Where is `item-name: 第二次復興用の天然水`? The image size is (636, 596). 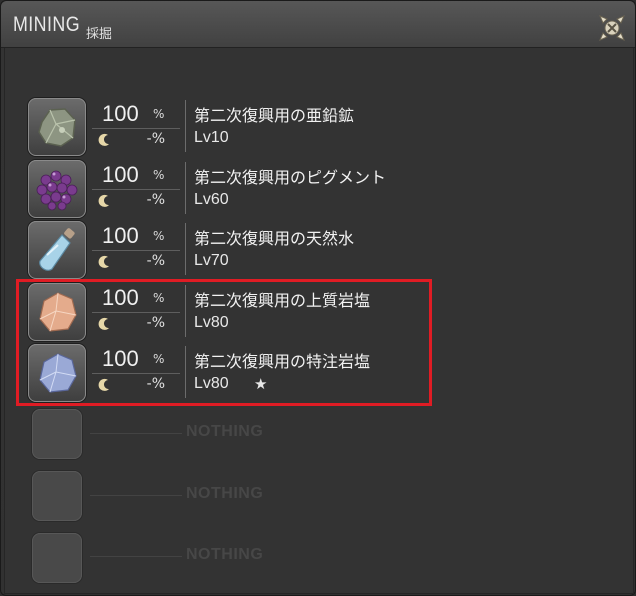
item-name: 第二次復興用の天然水 is located at coordinates (274, 238).